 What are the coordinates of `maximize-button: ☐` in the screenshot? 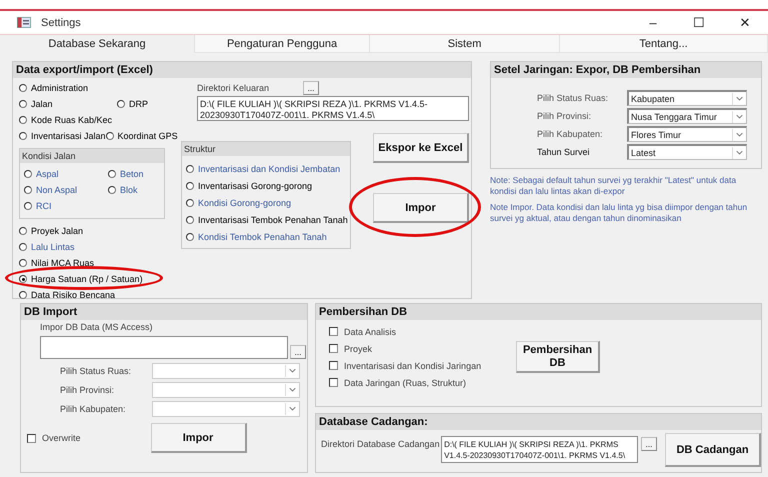 It's located at (699, 22).